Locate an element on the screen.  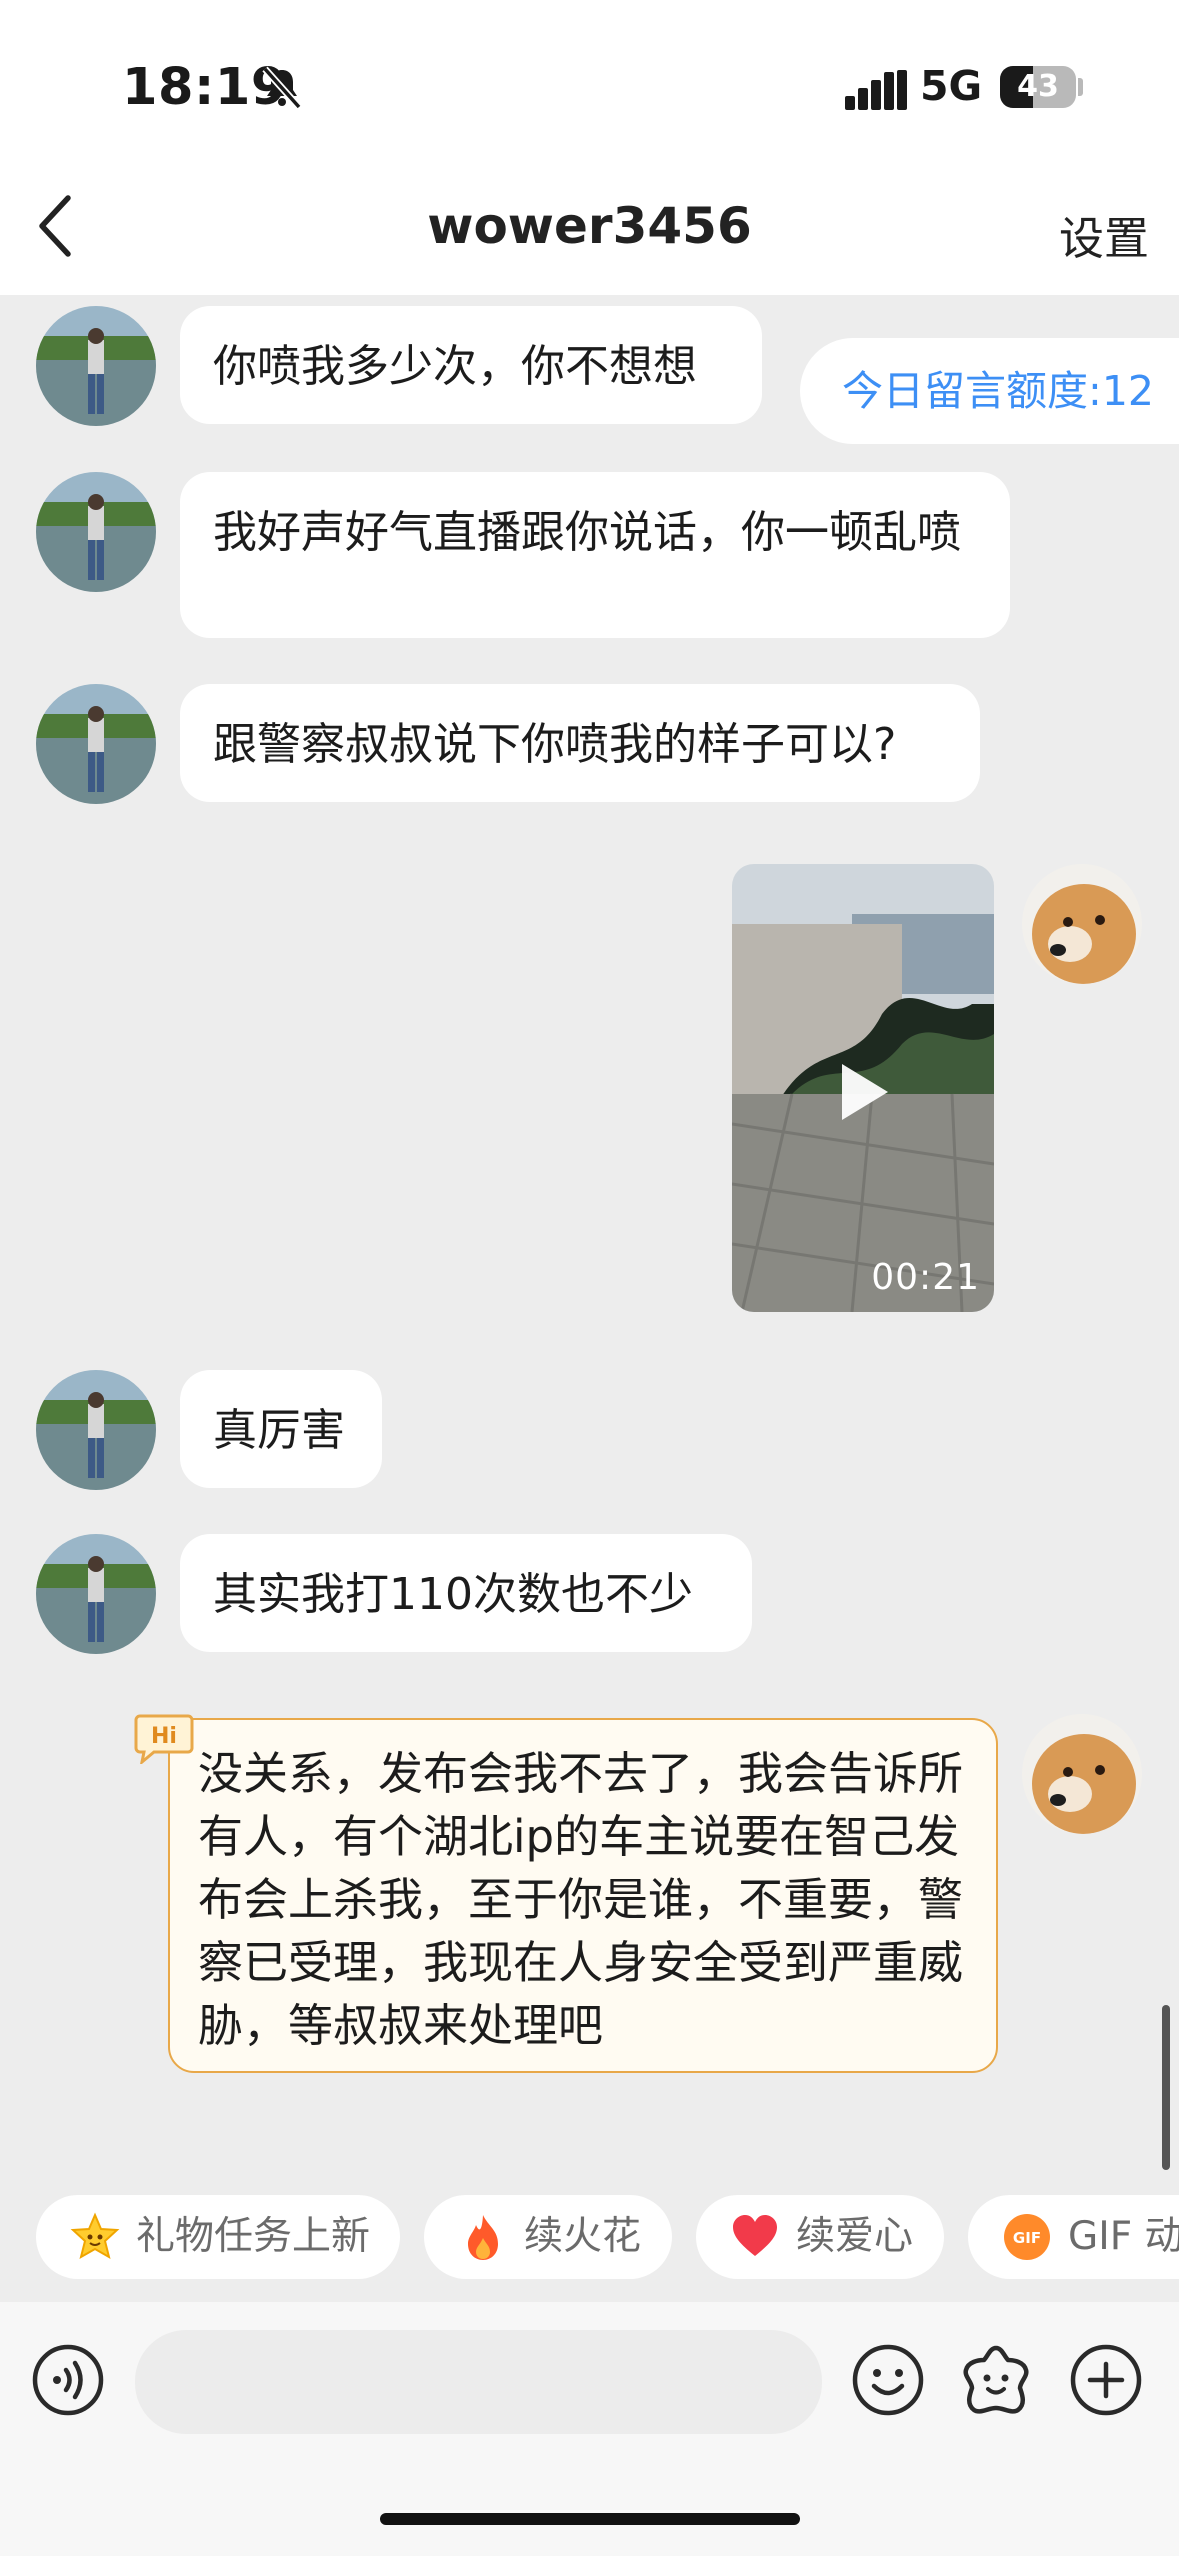
top-bar: 18:19 5G 43 wower3456 设置 is located at coordinates (589, 147).